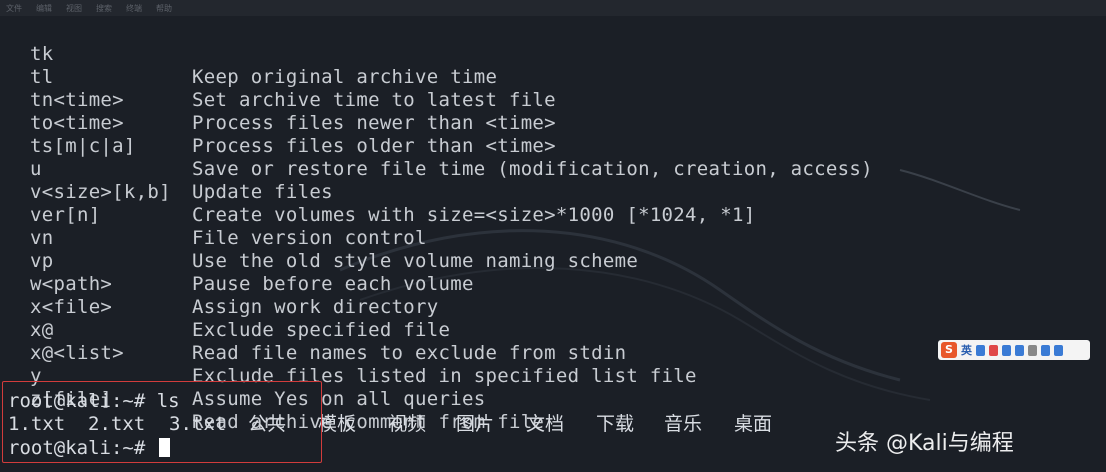  What do you see at coordinates (924, 443) in the screenshot?
I see `site-watermark: 头条 @Kali与编程` at bounding box center [924, 443].